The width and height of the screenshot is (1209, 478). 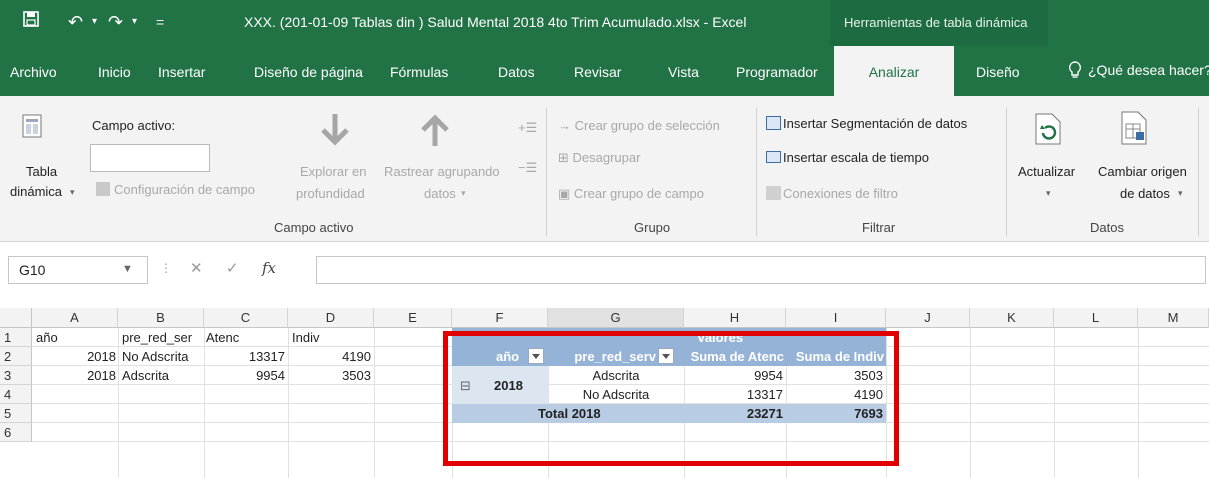 What do you see at coordinates (232, 268) in the screenshot?
I see `enter-icon: ✓` at bounding box center [232, 268].